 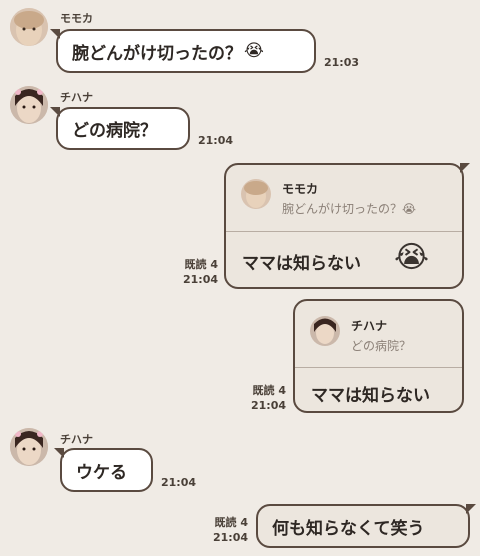 What do you see at coordinates (348, 528) in the screenshot?
I see `message-text: 何も知らなくて笑う` at bounding box center [348, 528].